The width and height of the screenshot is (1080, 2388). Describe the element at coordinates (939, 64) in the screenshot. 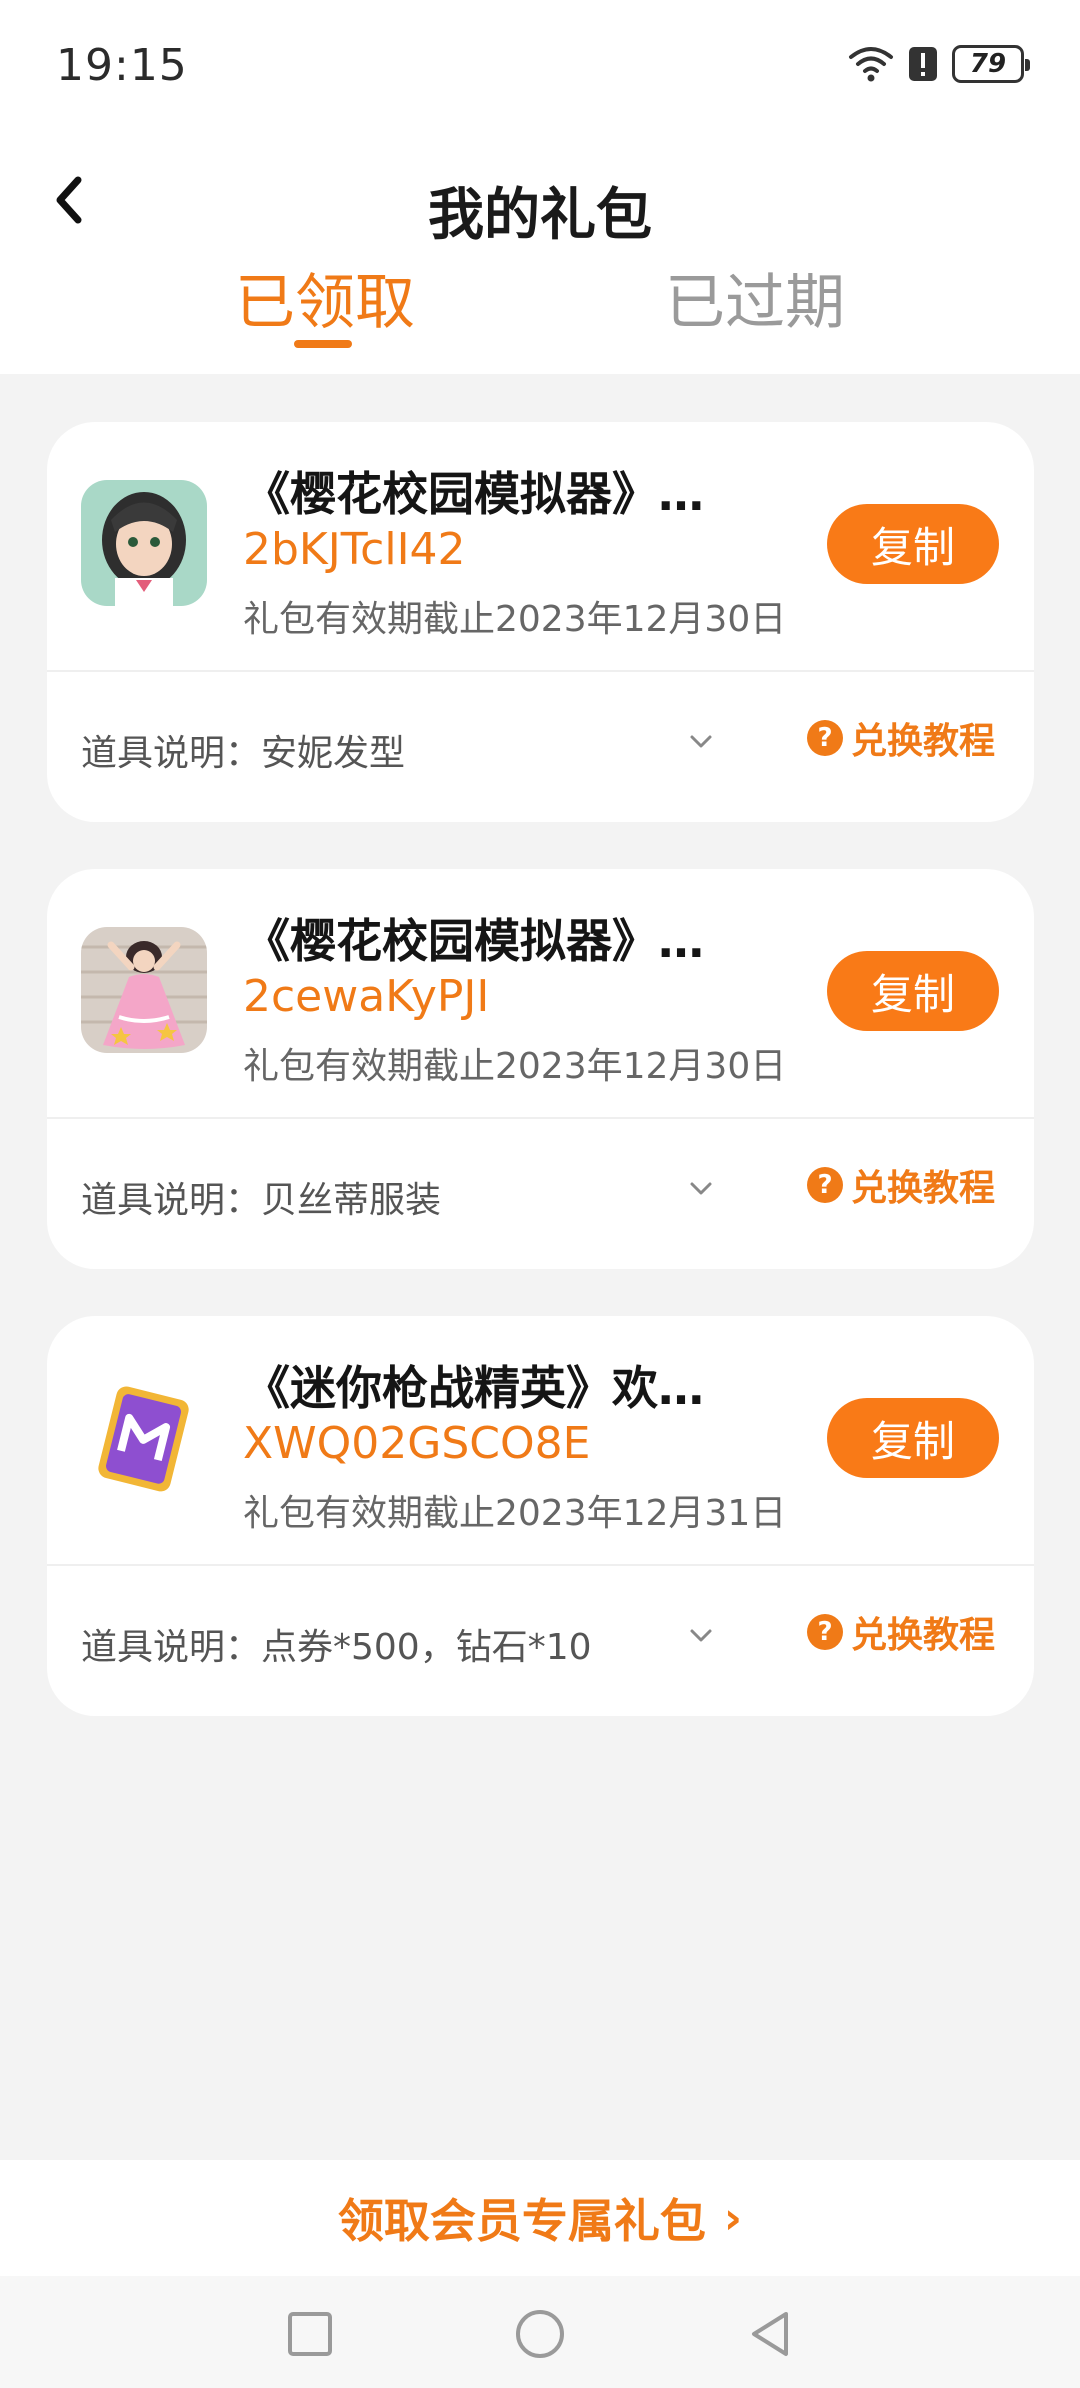

I see `status-icons: 79` at that location.